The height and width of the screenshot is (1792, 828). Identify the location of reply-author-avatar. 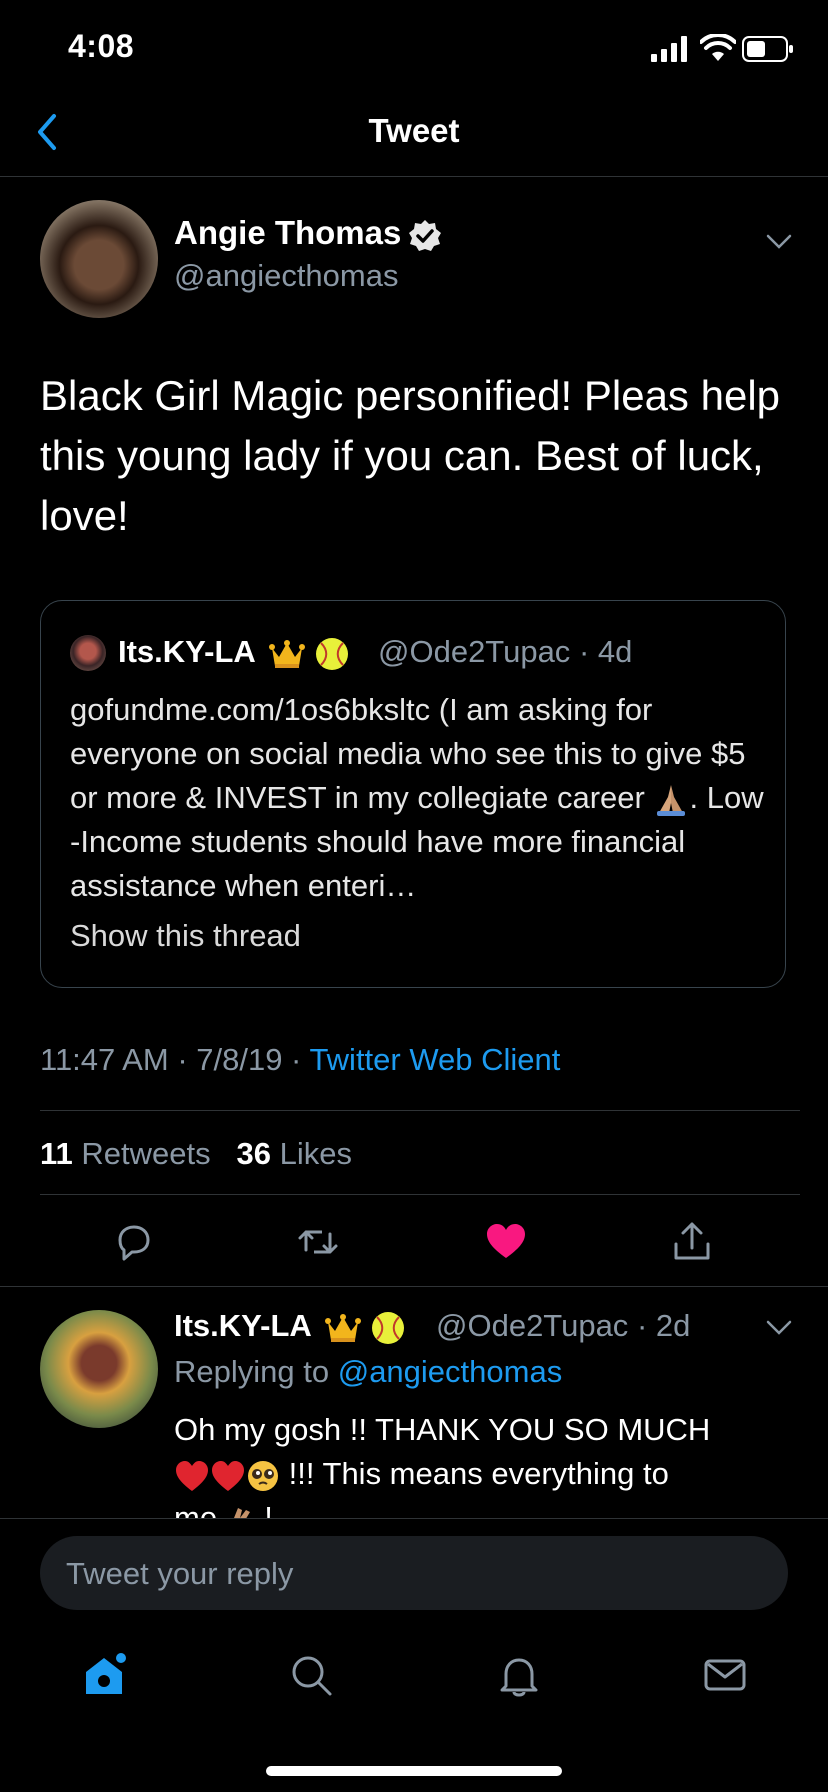
(99, 1369).